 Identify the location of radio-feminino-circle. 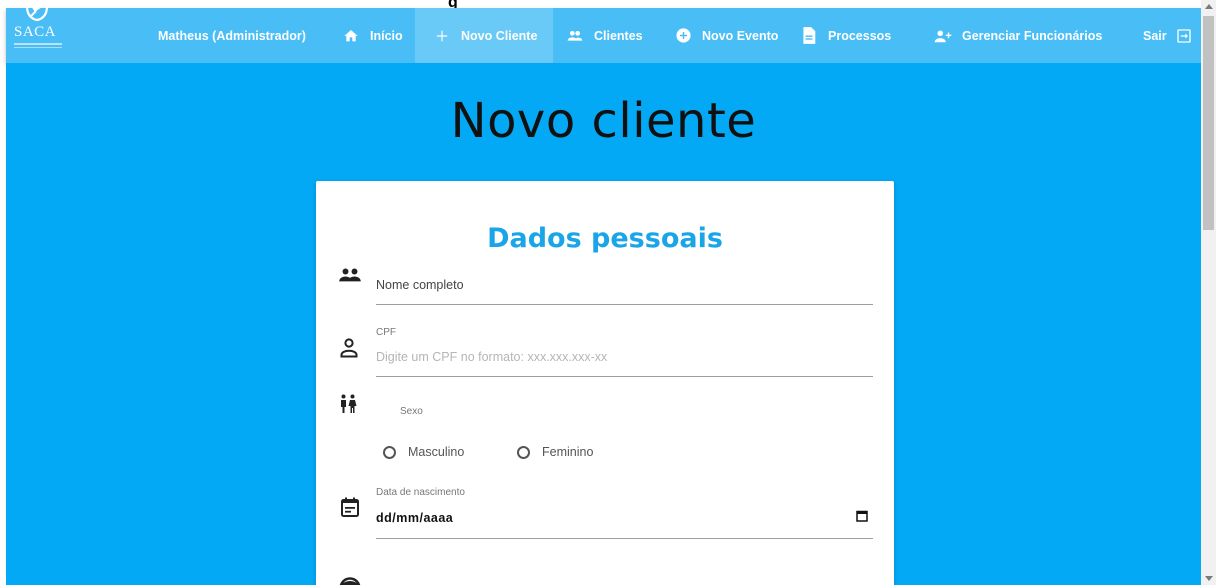
(523, 452).